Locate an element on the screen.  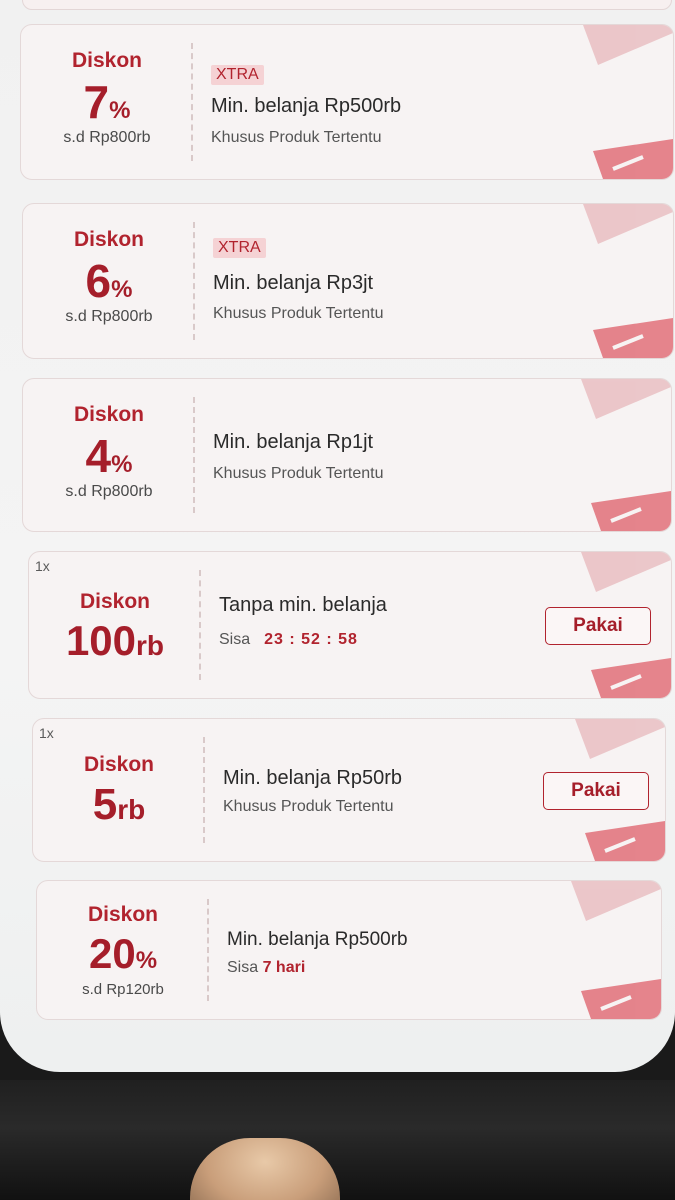
voucher-discount-panel: Diskon 6% s.d Rp800rb is located at coordinates (109, 281).